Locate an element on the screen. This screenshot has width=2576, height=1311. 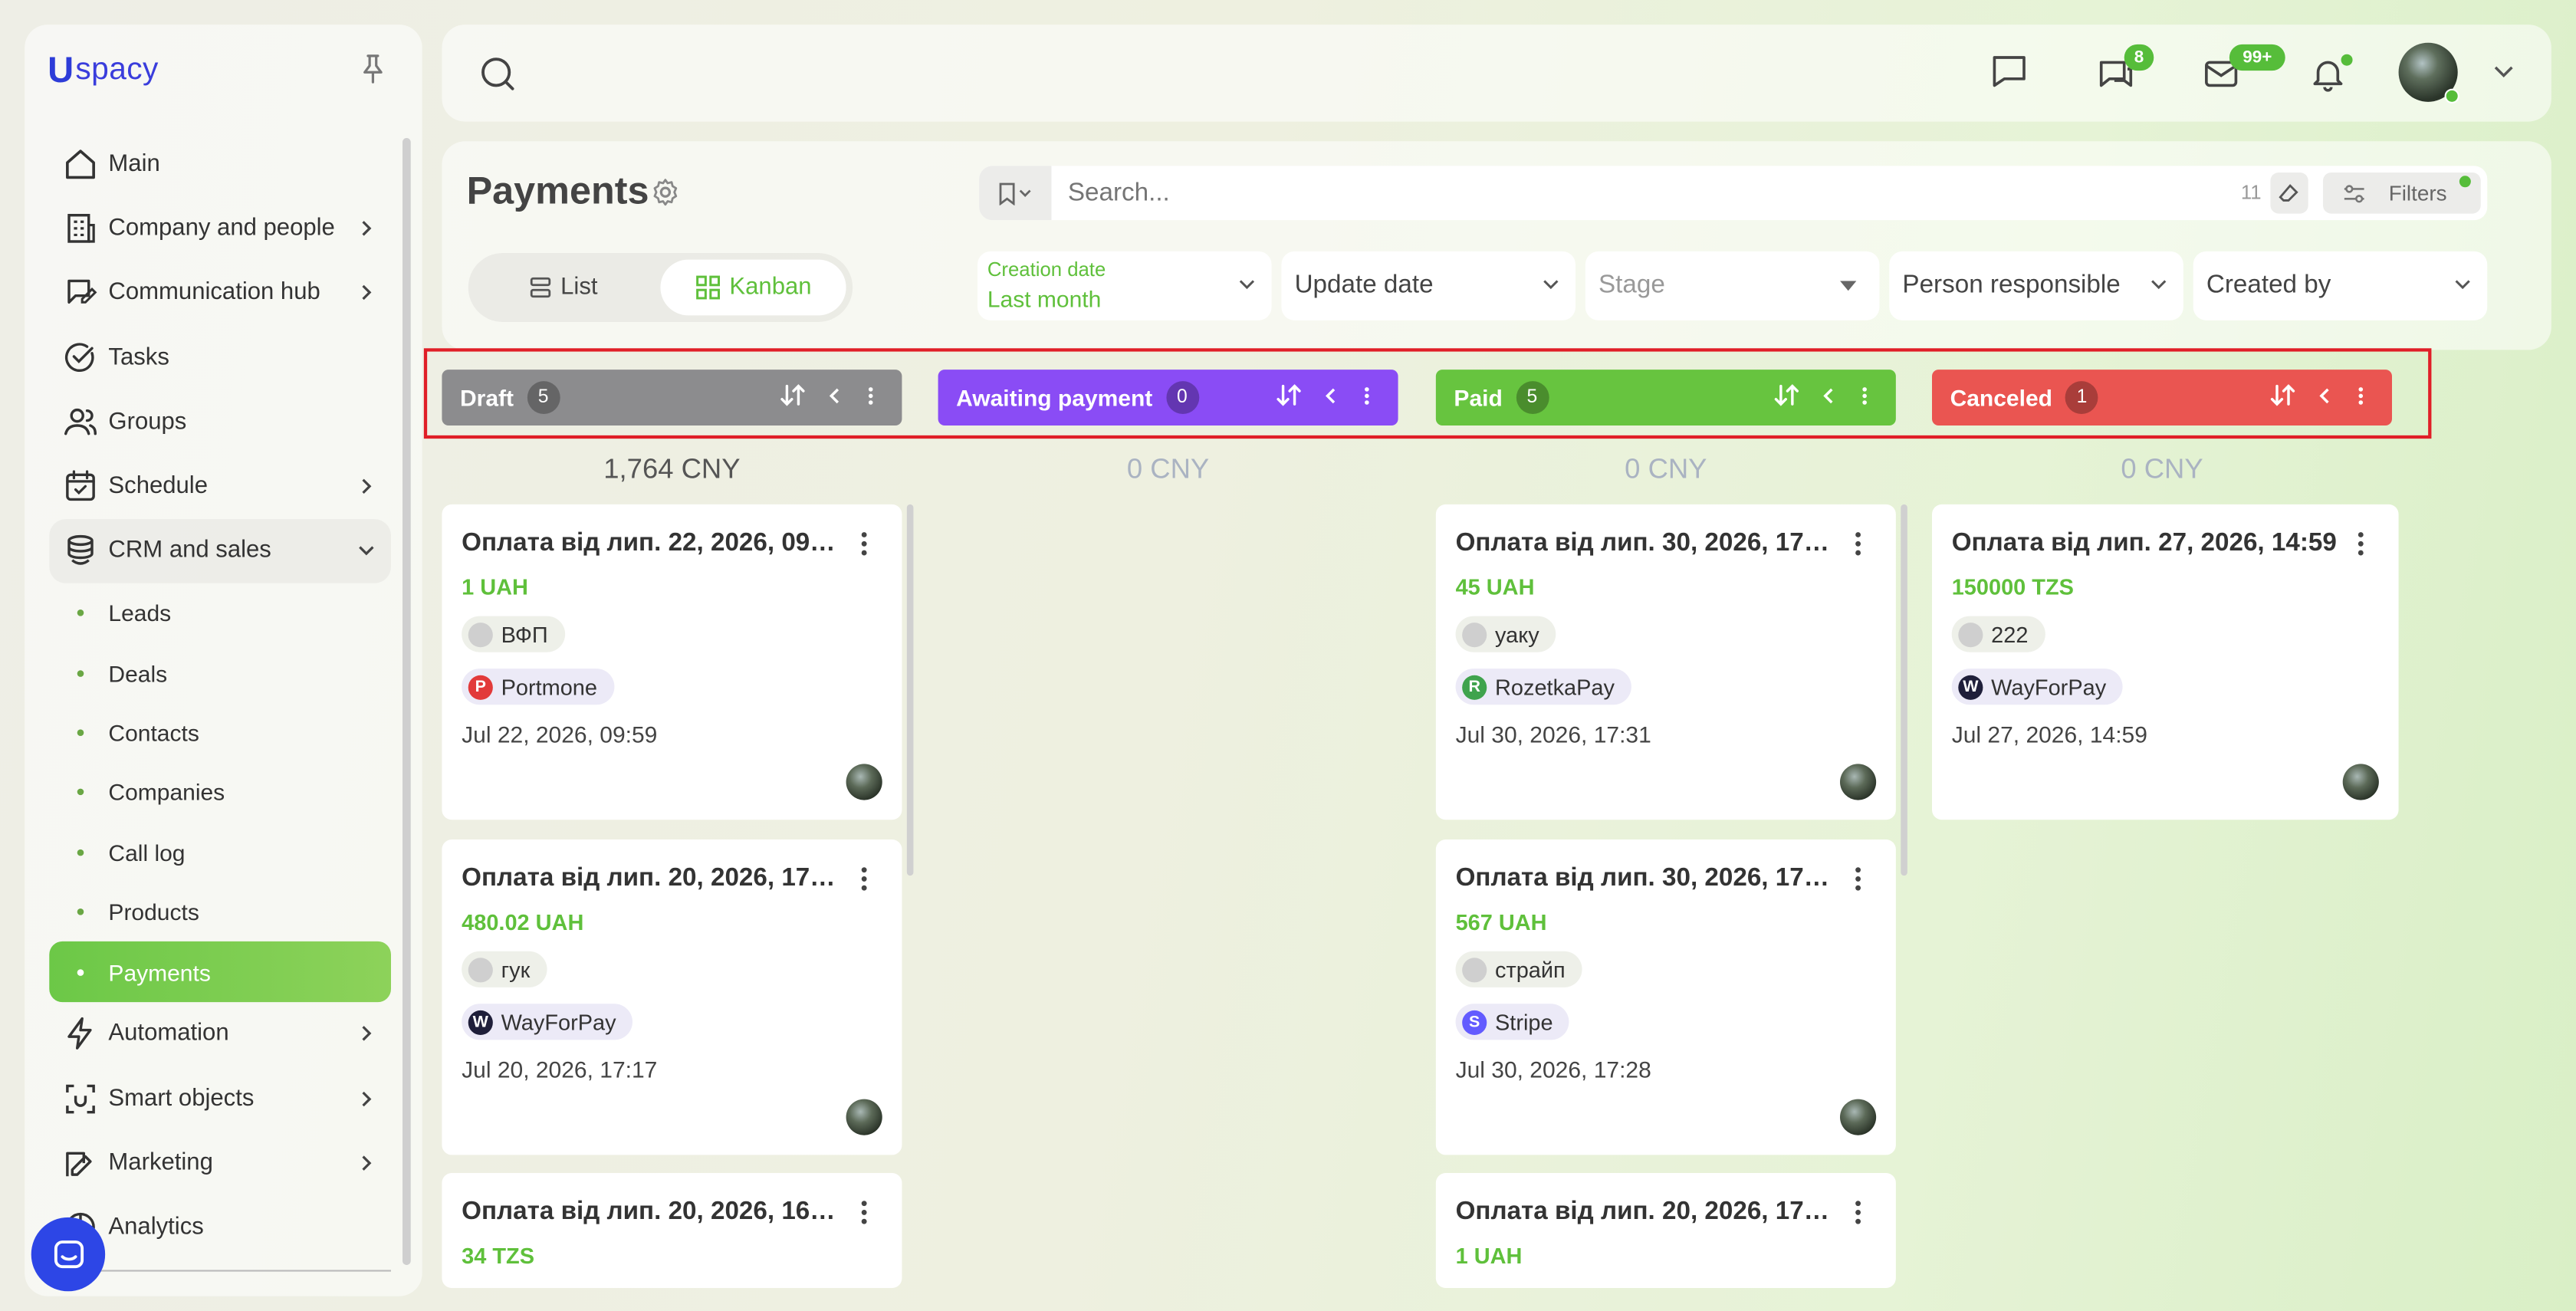
stage-filter: Stage is located at coordinates (1732, 285).